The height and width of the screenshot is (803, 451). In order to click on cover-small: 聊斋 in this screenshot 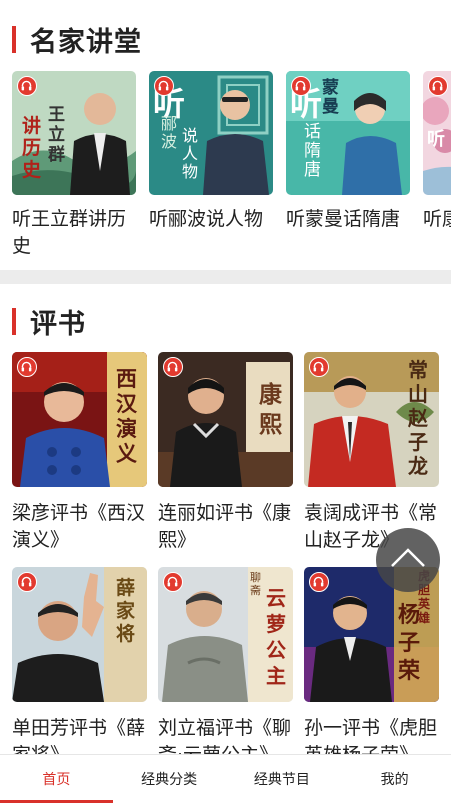, I will do `click(255, 584)`.